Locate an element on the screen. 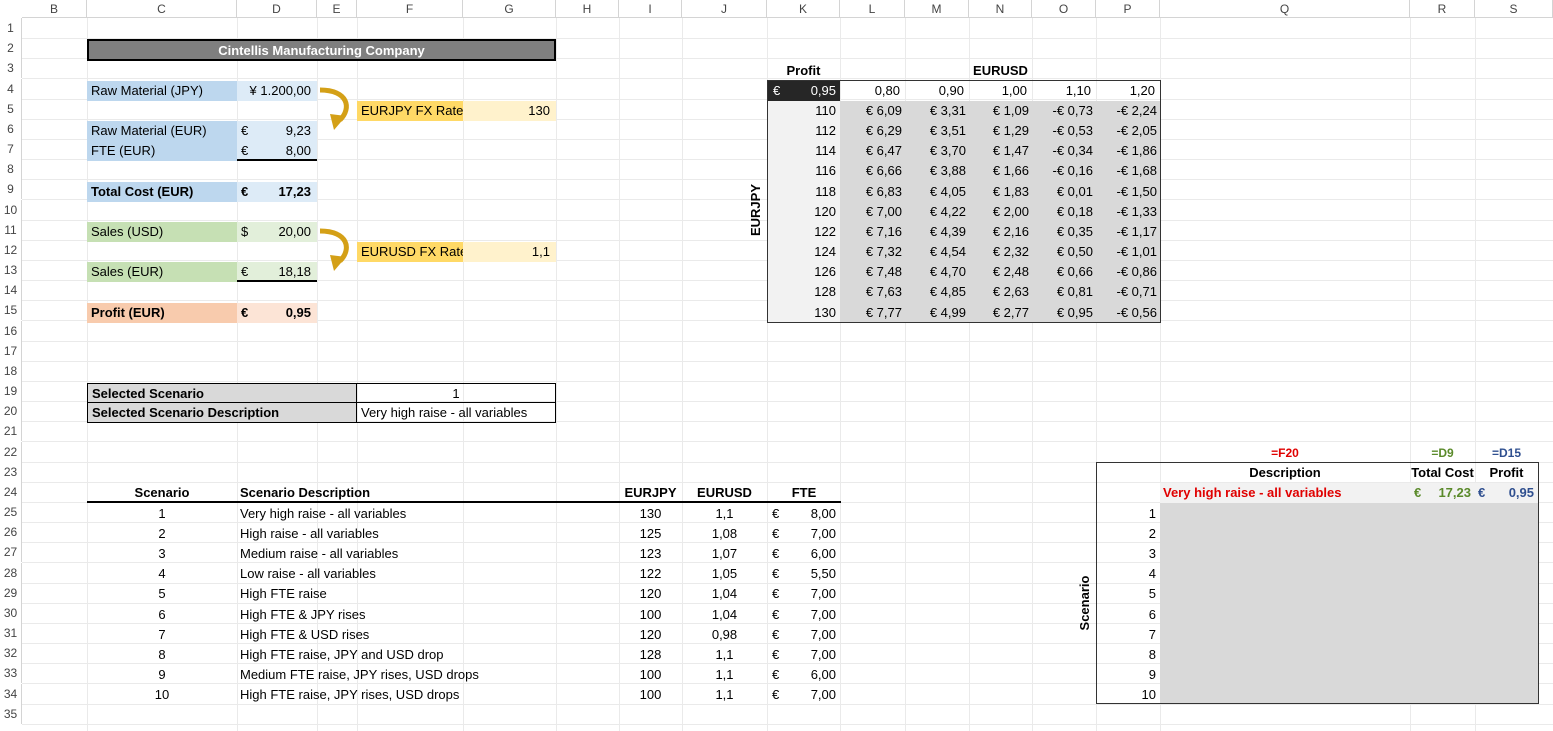 The image size is (1553, 731). column-header: B is located at coordinates (54, 9).